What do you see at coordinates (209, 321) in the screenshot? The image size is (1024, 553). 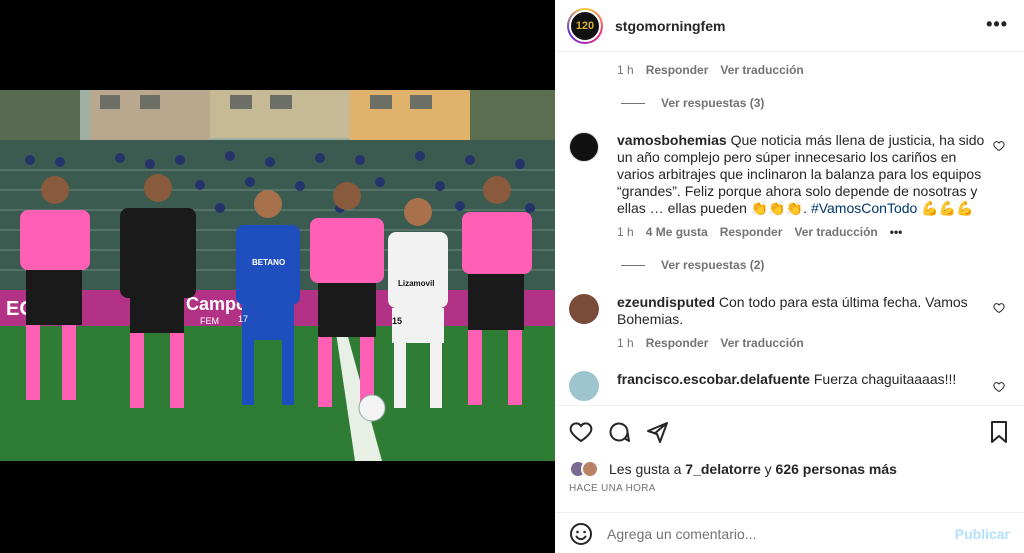 I see `banner-text-fem: FEM` at bounding box center [209, 321].